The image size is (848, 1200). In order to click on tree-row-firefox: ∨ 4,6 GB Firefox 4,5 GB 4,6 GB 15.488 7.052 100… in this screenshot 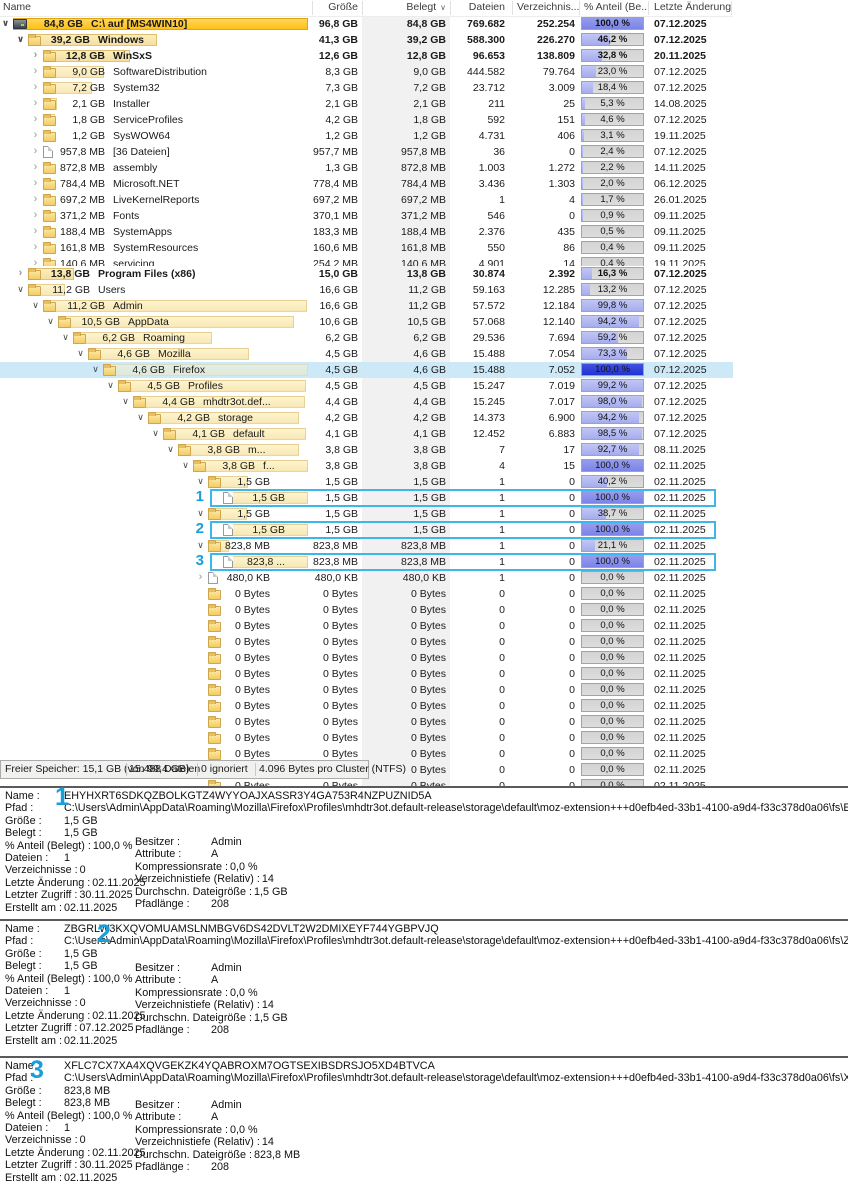, I will do `click(366, 370)`.